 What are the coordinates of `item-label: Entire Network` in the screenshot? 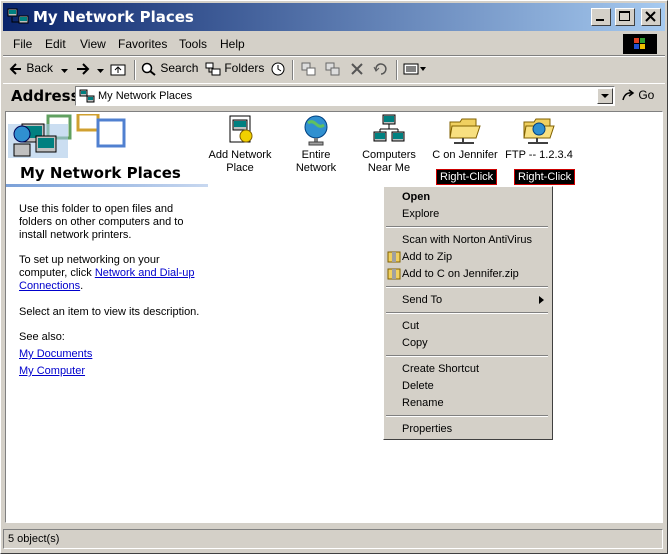 It's located at (316, 161).